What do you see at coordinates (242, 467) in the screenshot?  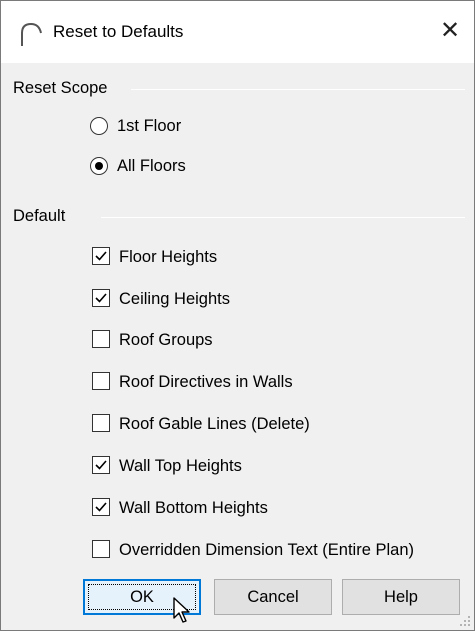 I see `checkbox-wall-top-heights: Wall Top Heights` at bounding box center [242, 467].